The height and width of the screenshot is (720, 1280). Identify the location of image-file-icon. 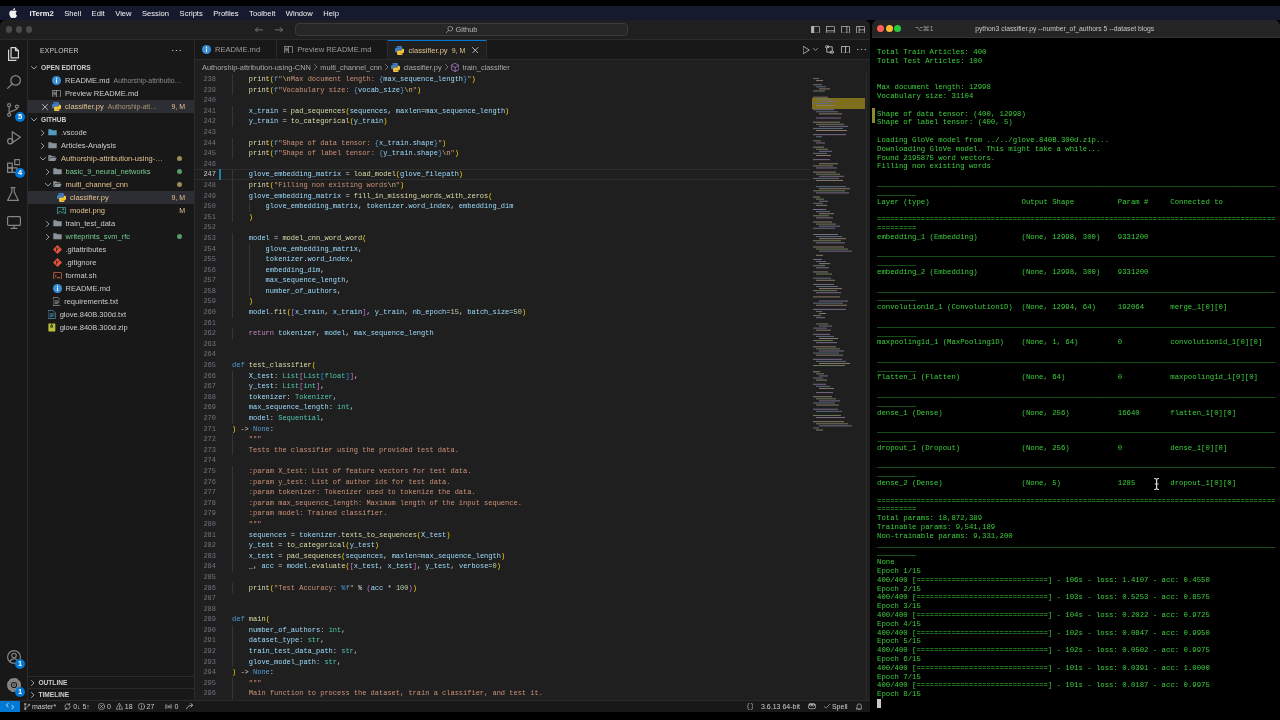
(61, 210).